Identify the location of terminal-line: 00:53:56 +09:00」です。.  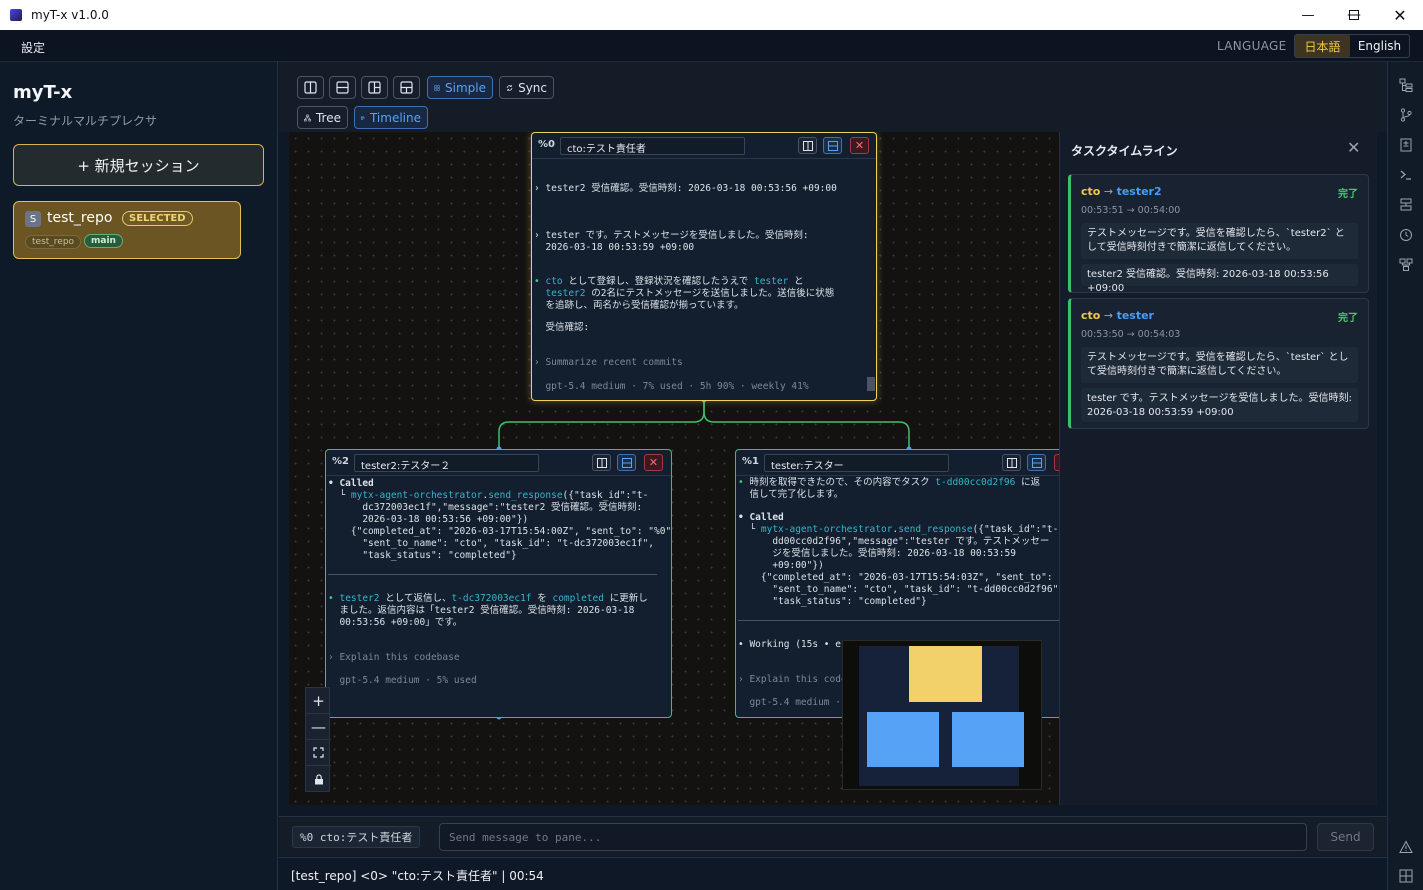
(395, 622).